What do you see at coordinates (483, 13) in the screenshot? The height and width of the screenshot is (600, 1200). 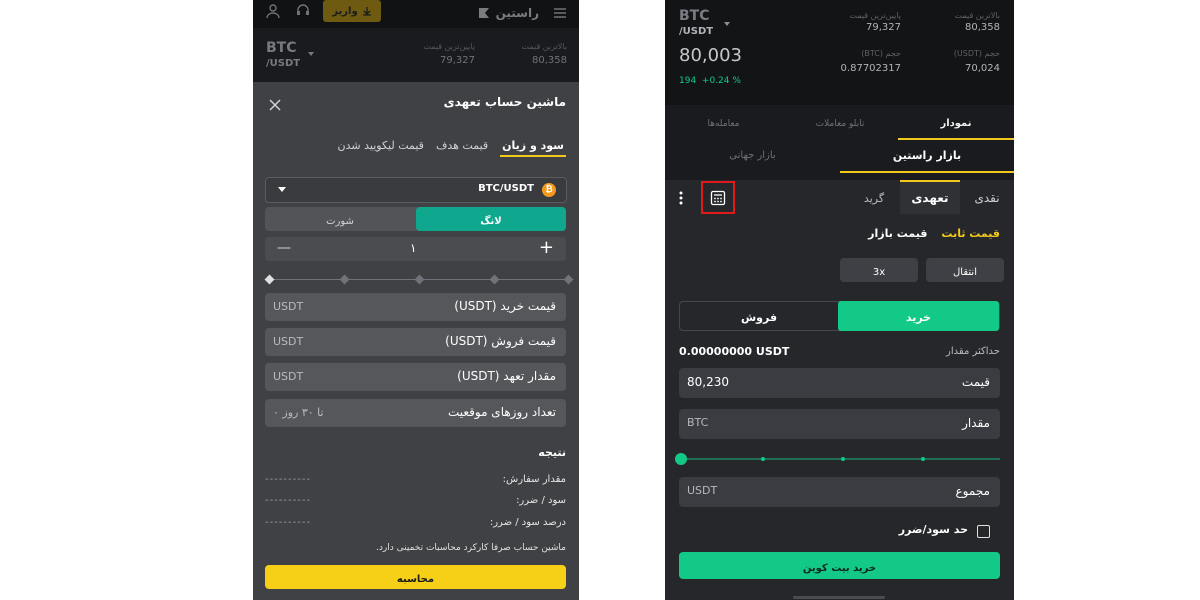 I see `logo-mark-icon` at bounding box center [483, 13].